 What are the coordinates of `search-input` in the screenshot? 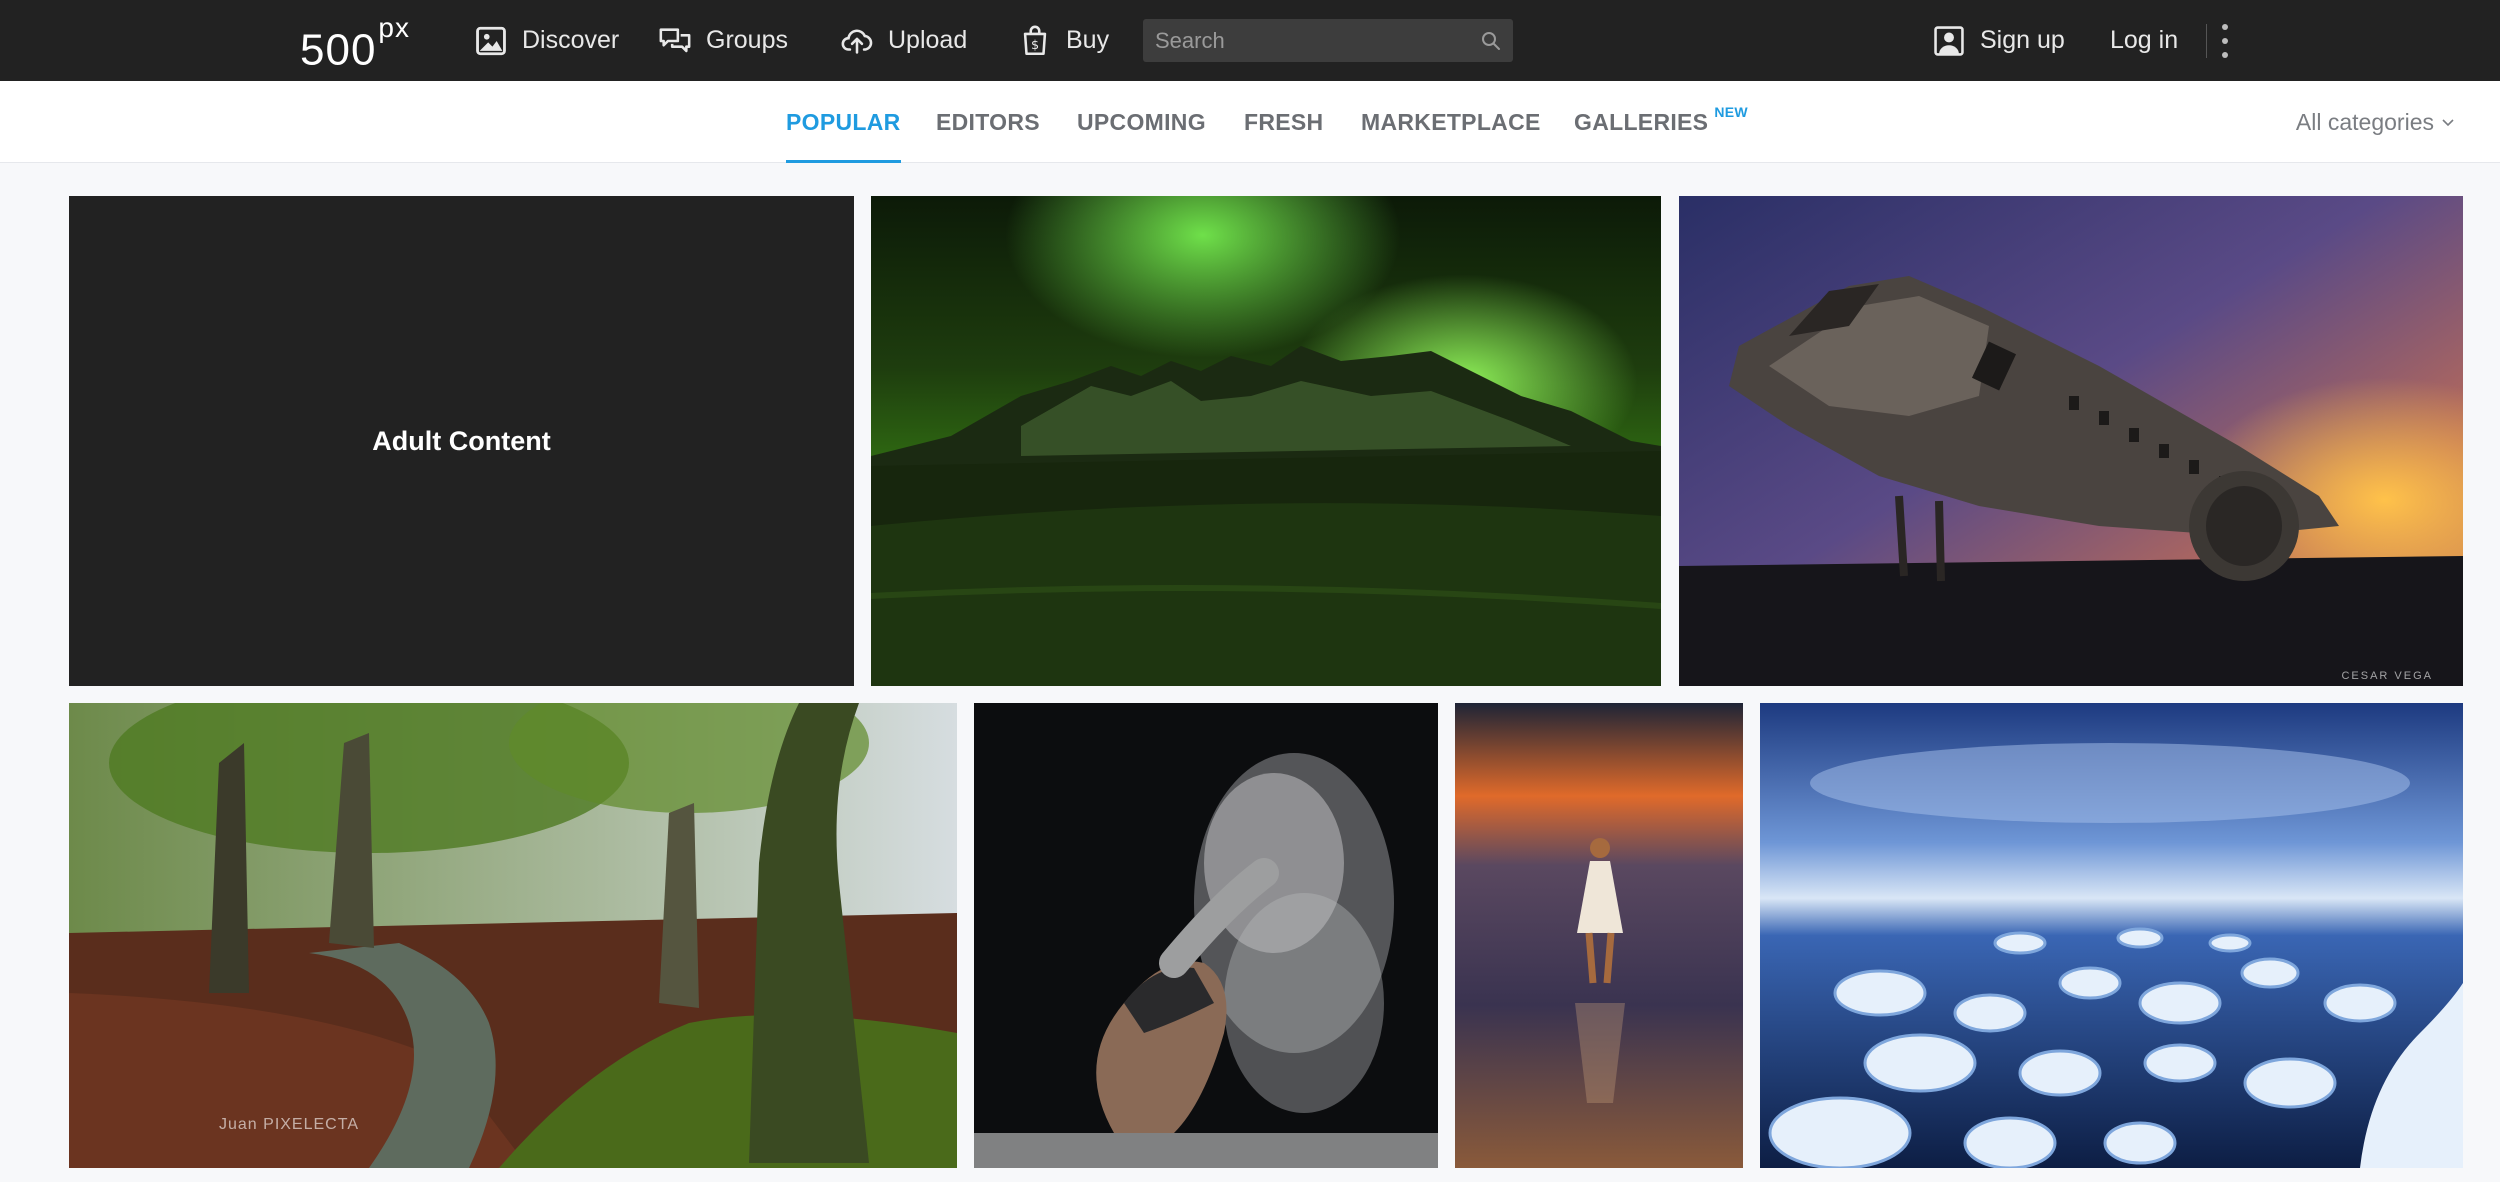 It's located at (1328, 40).